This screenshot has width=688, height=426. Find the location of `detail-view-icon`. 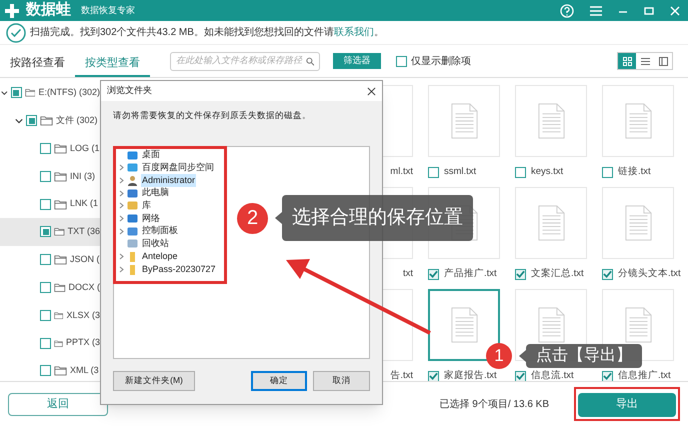

detail-view-icon is located at coordinates (663, 61).